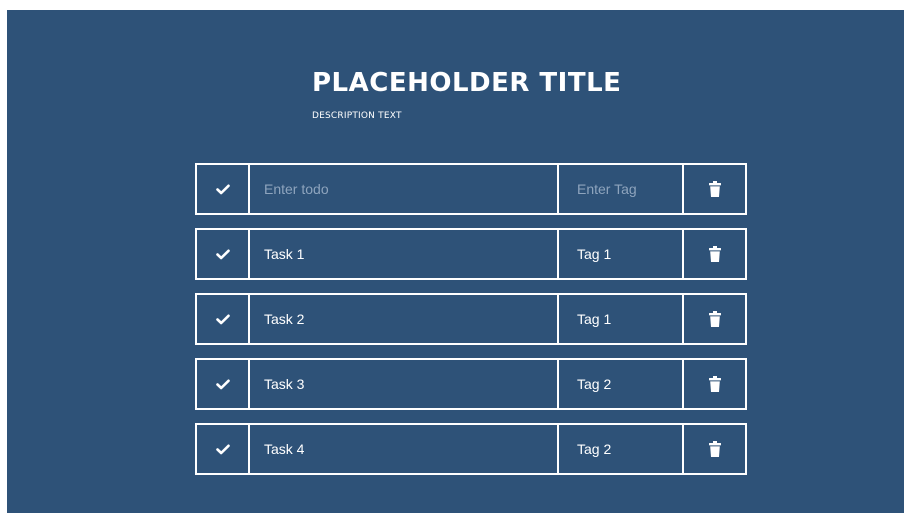  Describe the element at coordinates (284, 449) in the screenshot. I see `task-label: Task 4` at that location.